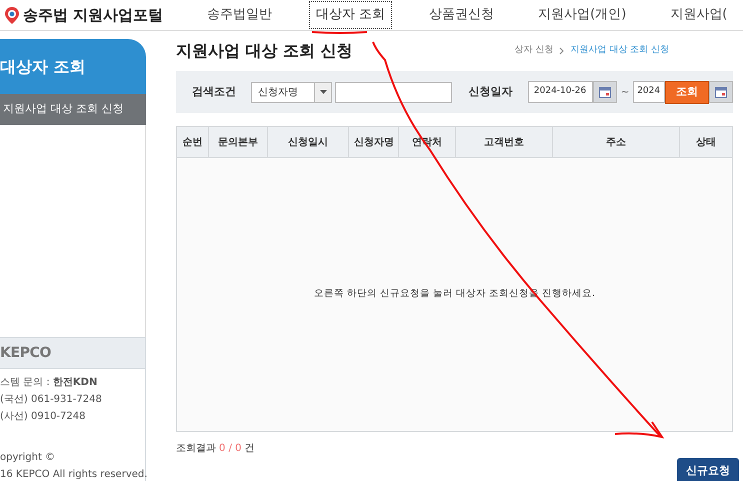 This screenshot has width=743, height=481. What do you see at coordinates (503, 142) in the screenshot?
I see `column-header: 고객번호` at bounding box center [503, 142].